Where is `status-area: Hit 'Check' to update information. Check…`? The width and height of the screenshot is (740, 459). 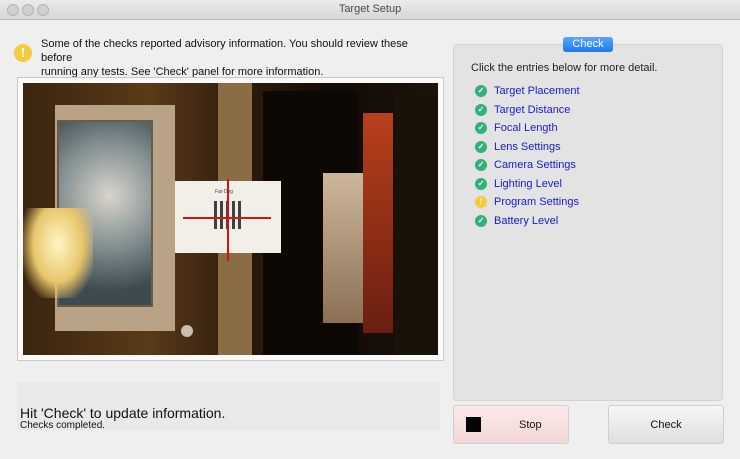
status-area: Hit 'Check' to update information. Check… is located at coordinates (228, 406).